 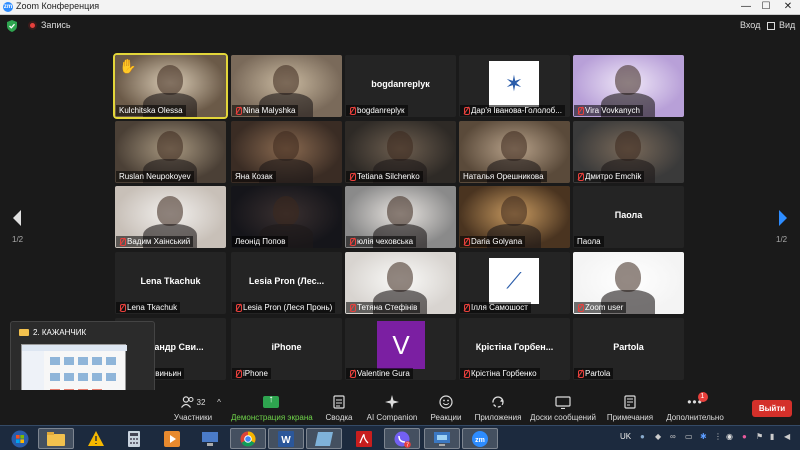 I want to click on close-button: ✕, so click(x=788, y=7).